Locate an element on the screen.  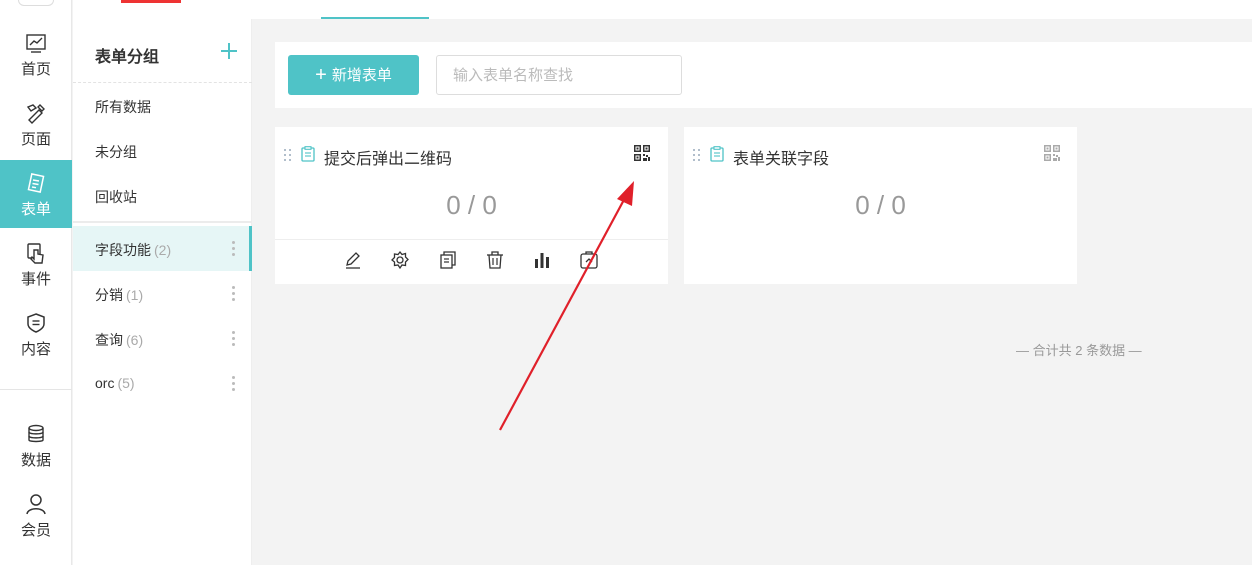
left-nav: 首页 页面 表单 事件 内容 数据 会员 is located at coordinates (36, 282).